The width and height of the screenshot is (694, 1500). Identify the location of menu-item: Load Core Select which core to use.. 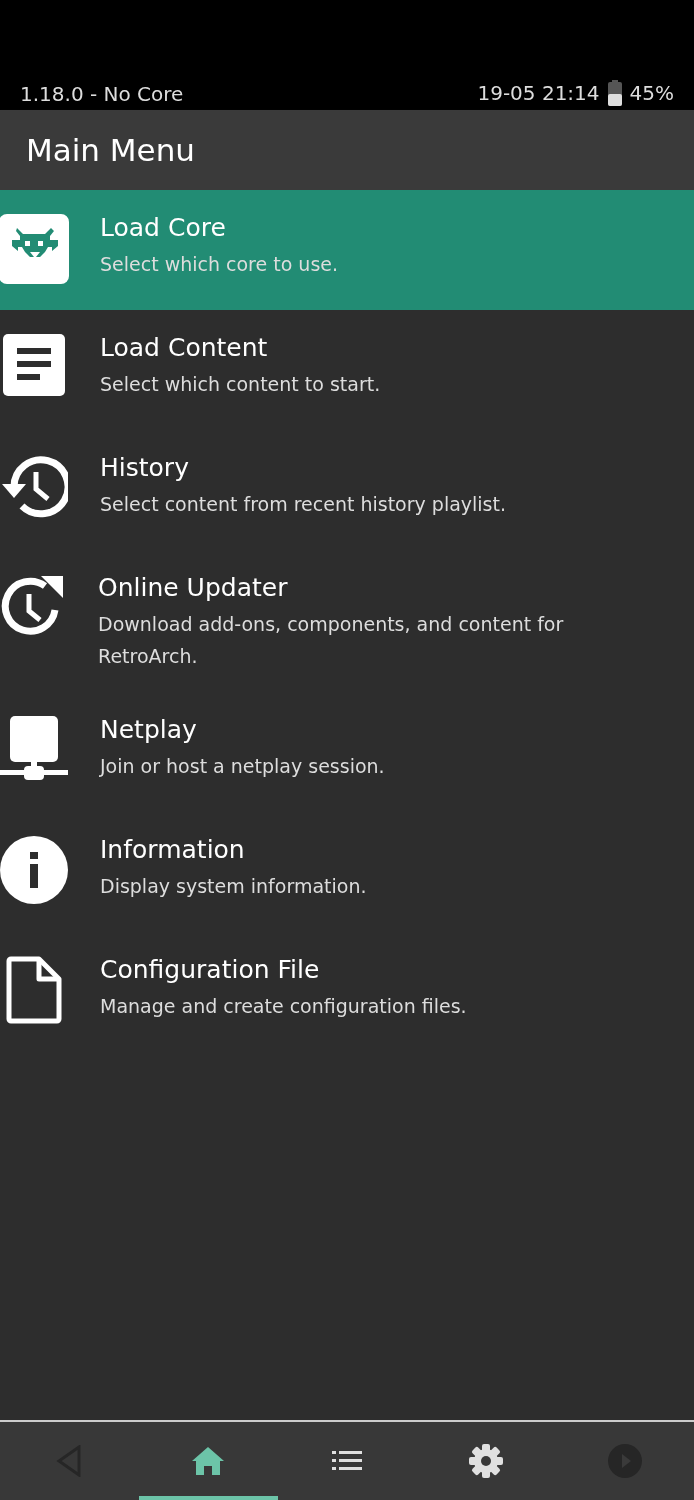
(347, 250).